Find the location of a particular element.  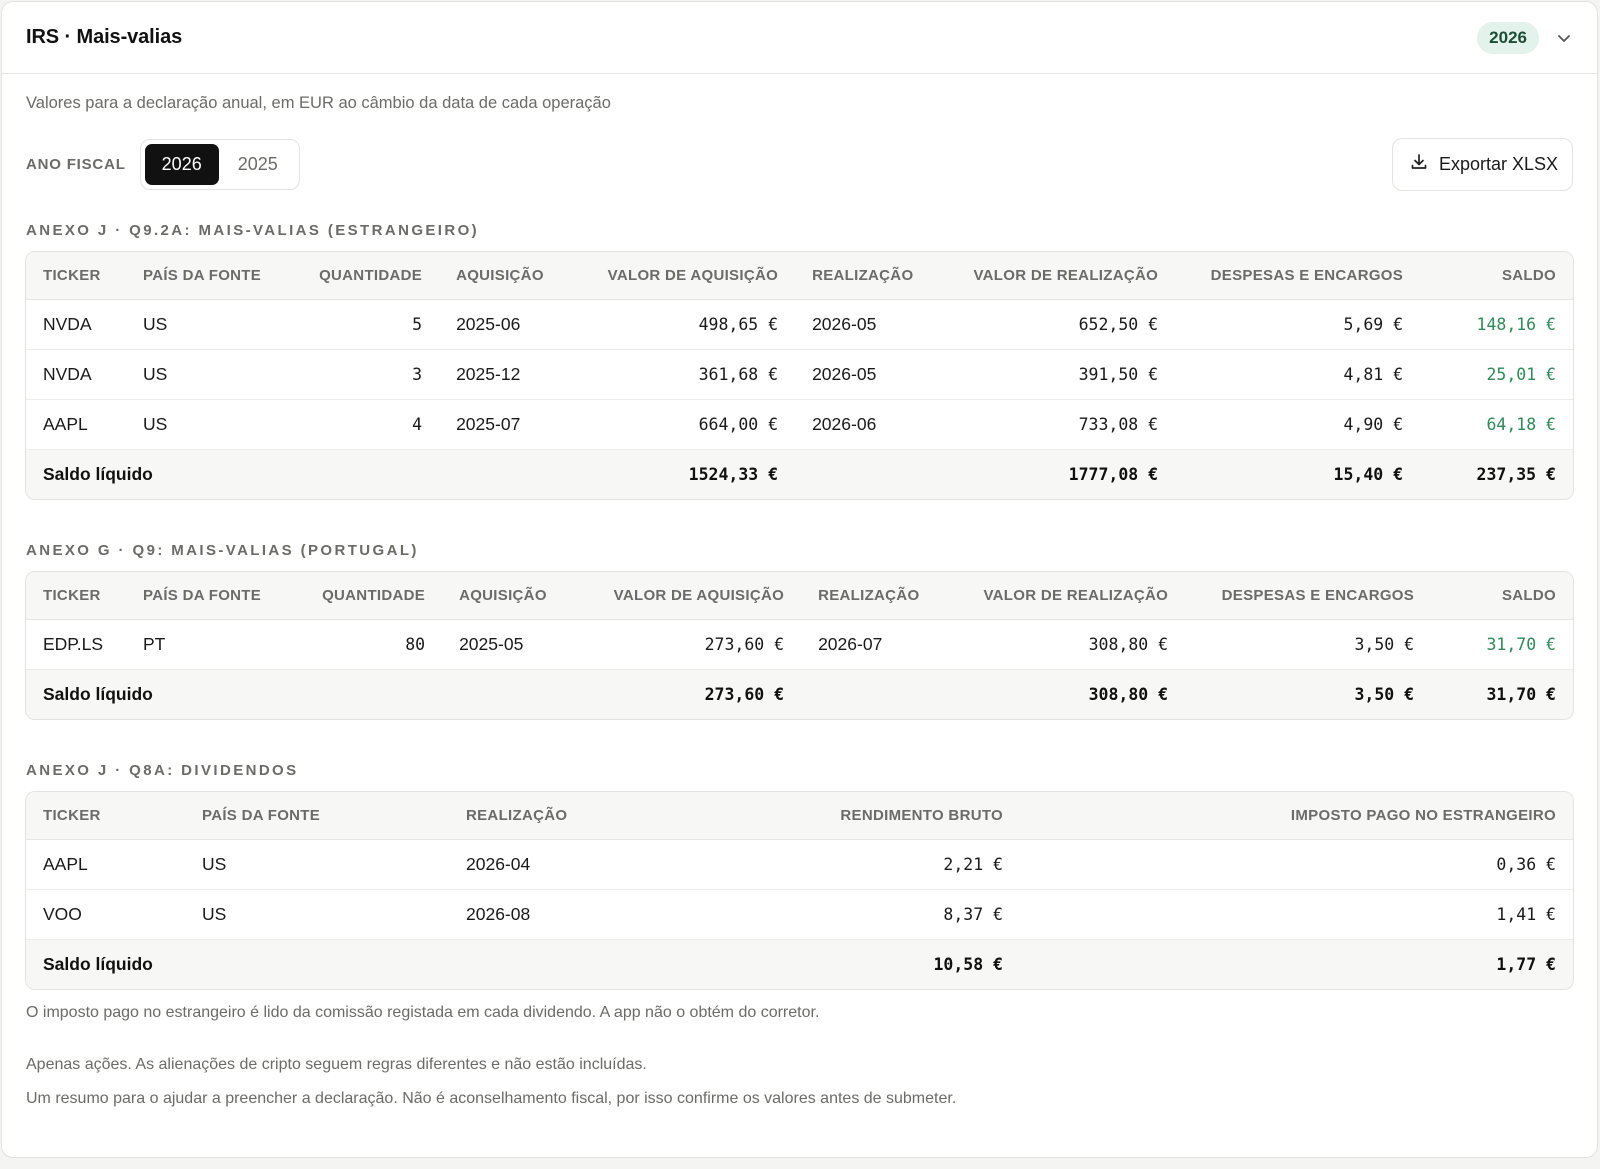

year-segmented-control: 2026 2025 is located at coordinates (219, 164).